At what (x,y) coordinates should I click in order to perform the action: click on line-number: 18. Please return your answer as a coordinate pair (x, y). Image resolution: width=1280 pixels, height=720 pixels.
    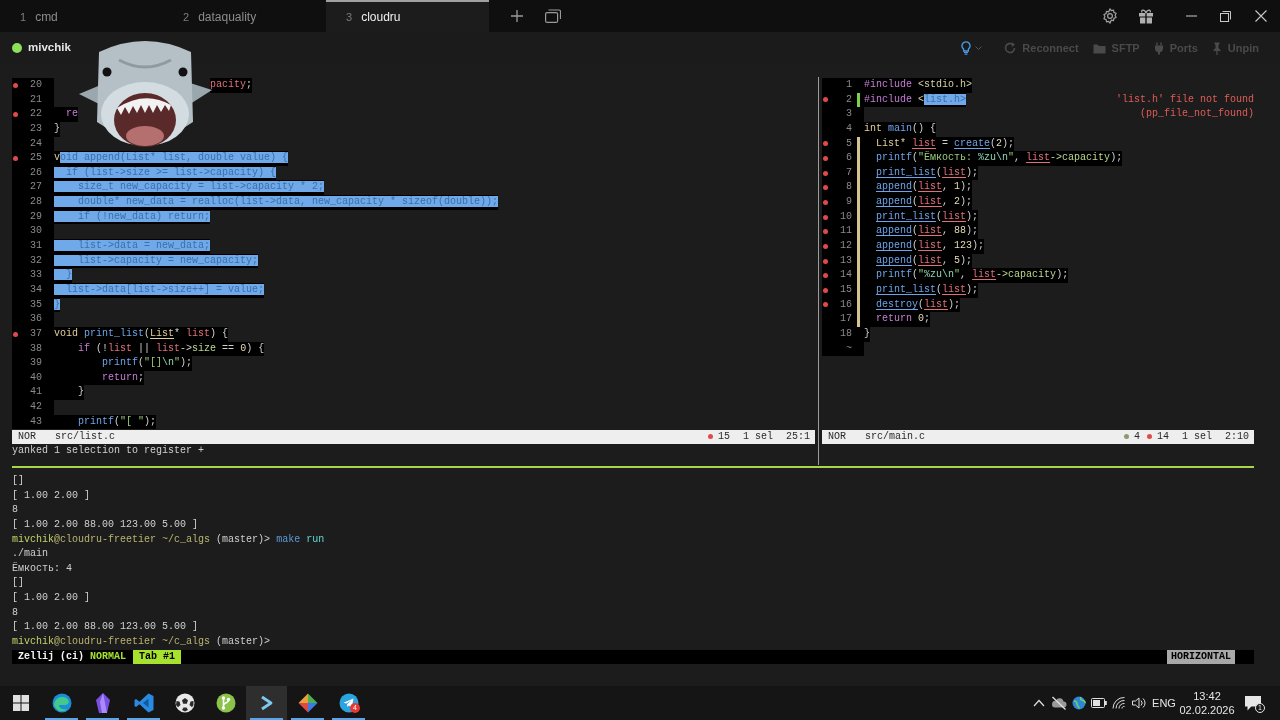
    Looking at the image, I should click on (846, 333).